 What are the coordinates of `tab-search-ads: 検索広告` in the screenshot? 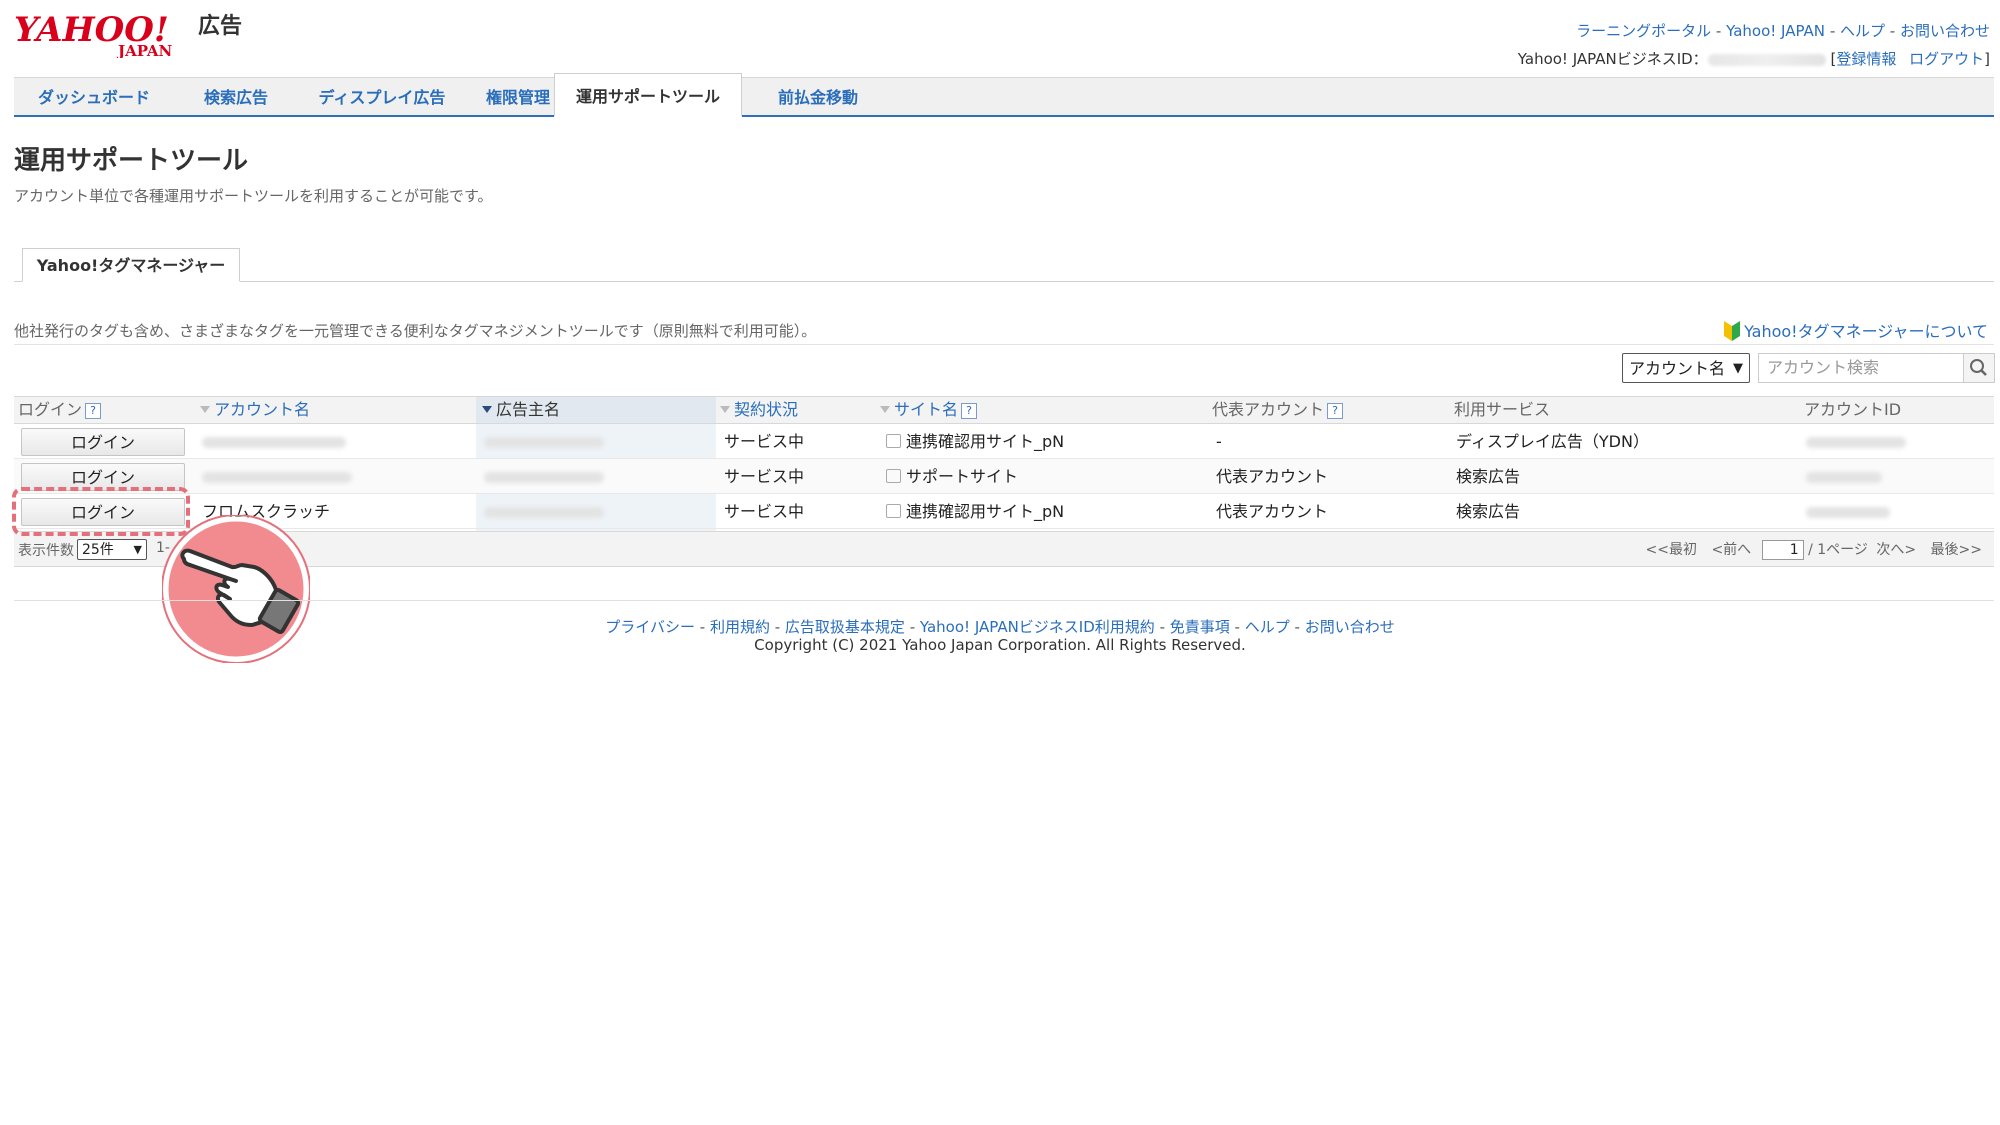 It's located at (236, 97).